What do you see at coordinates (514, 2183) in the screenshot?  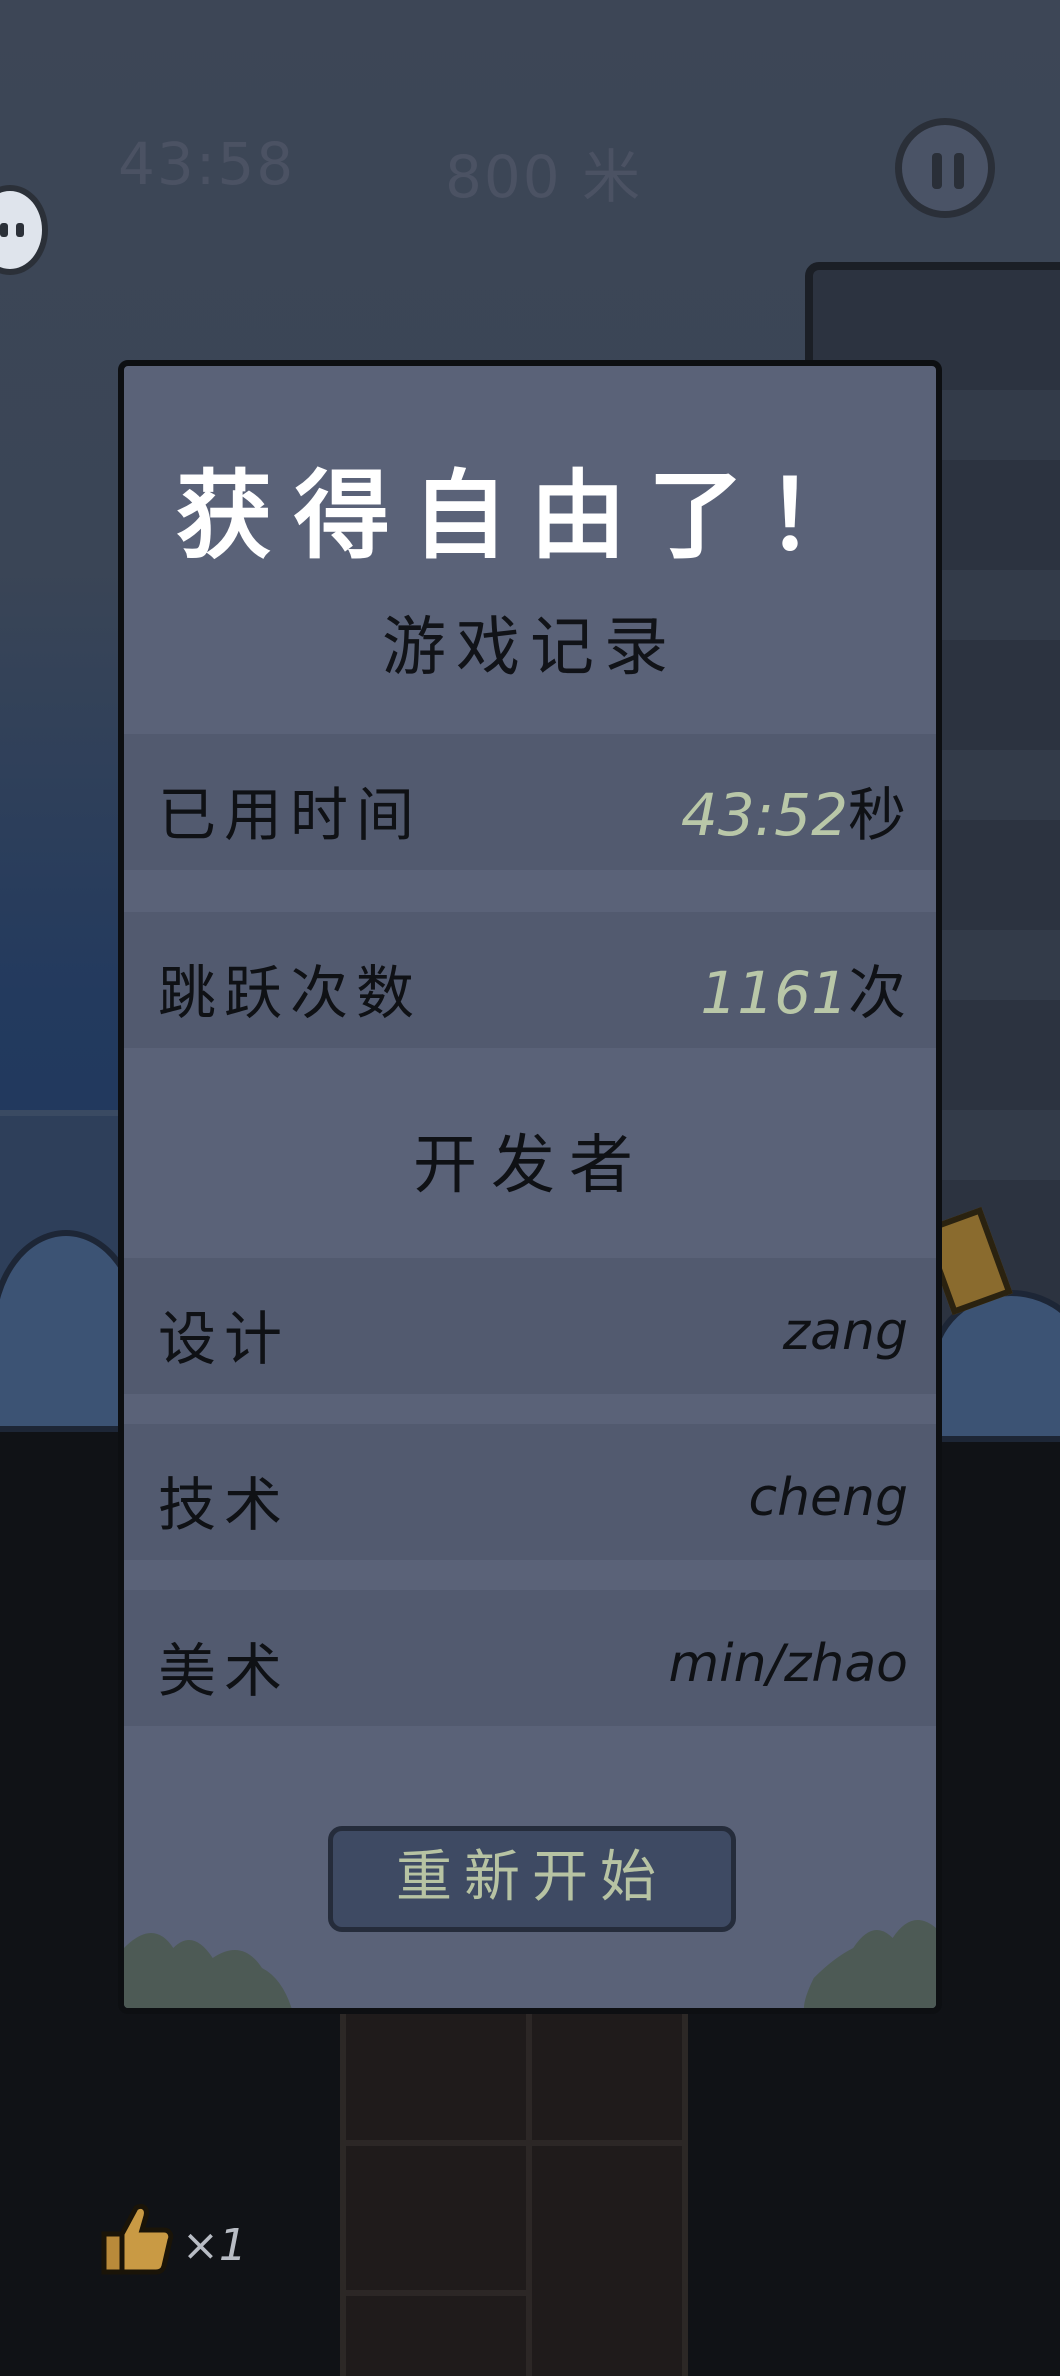 I see `tree-trunk` at bounding box center [514, 2183].